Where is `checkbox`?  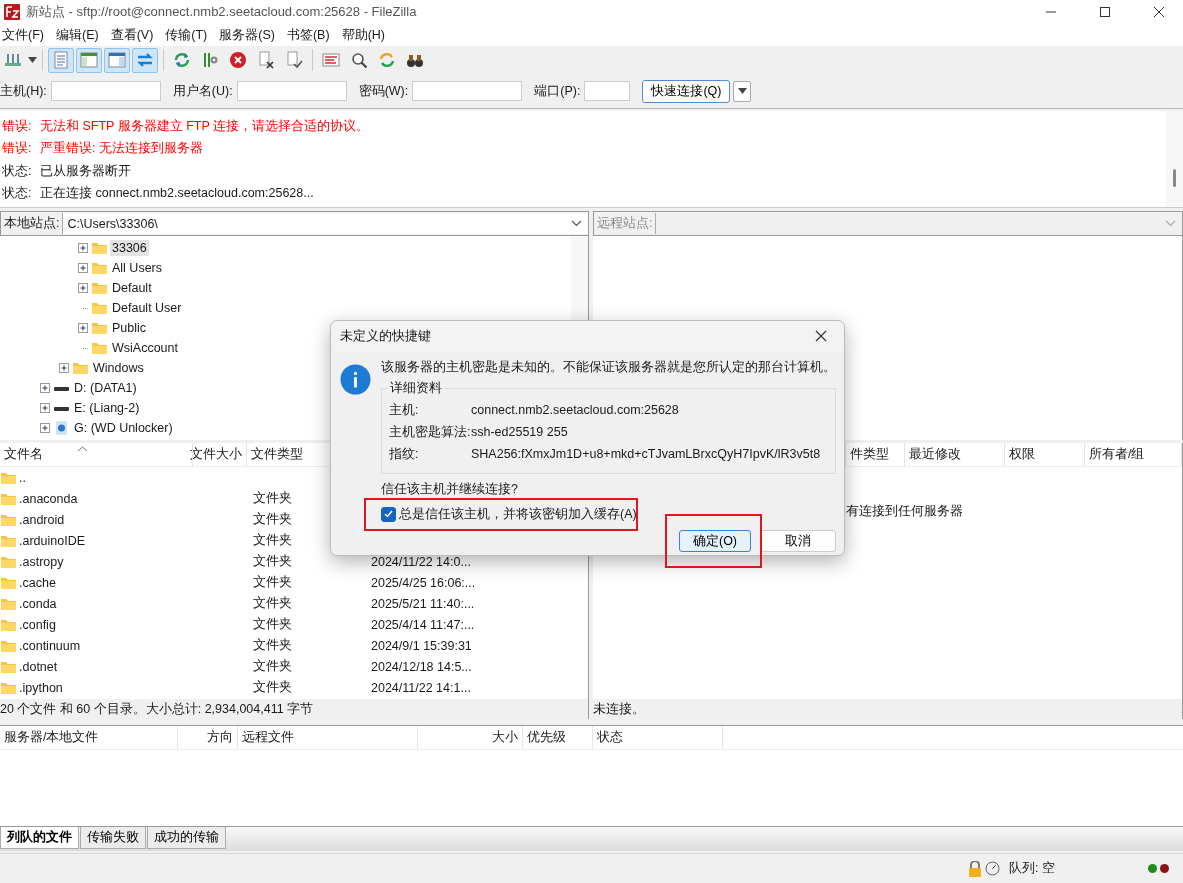
checkbox is located at coordinates (388, 514).